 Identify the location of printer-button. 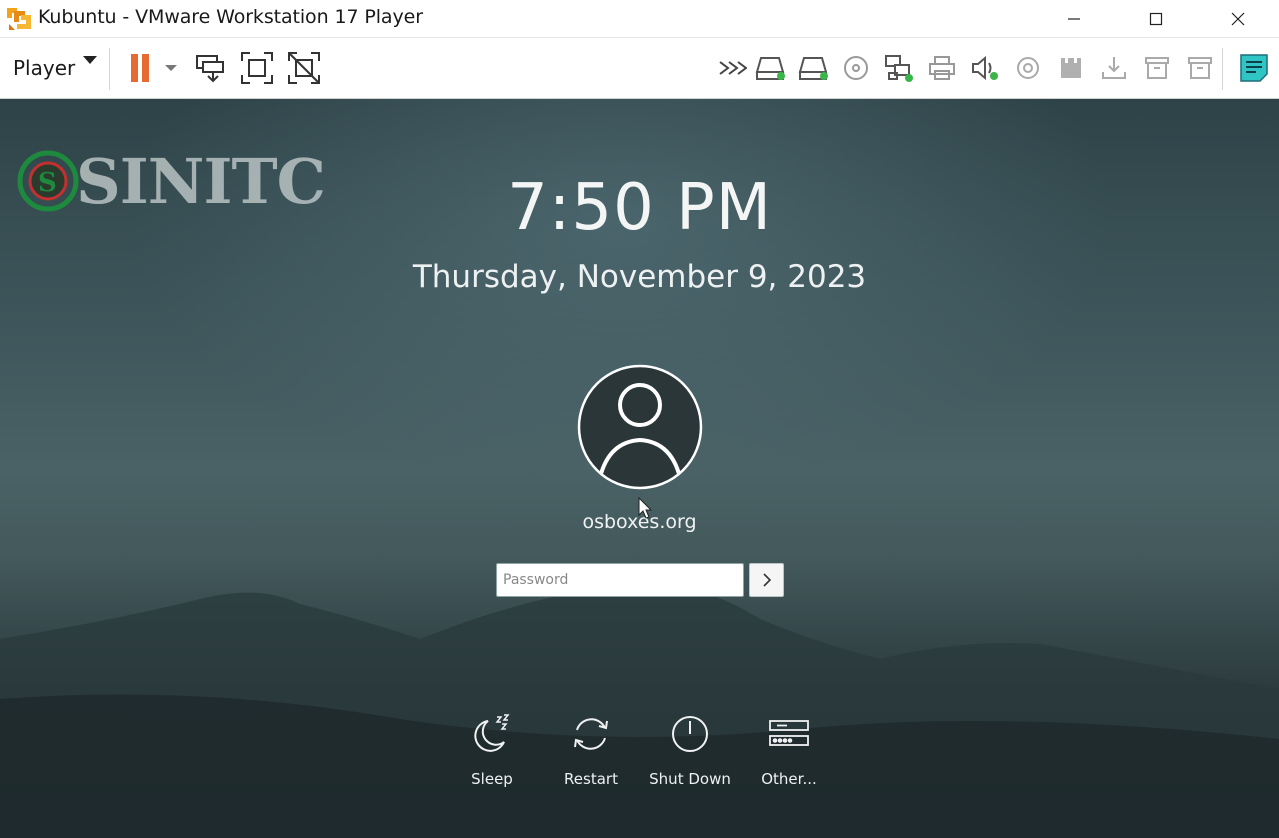
(942, 68).